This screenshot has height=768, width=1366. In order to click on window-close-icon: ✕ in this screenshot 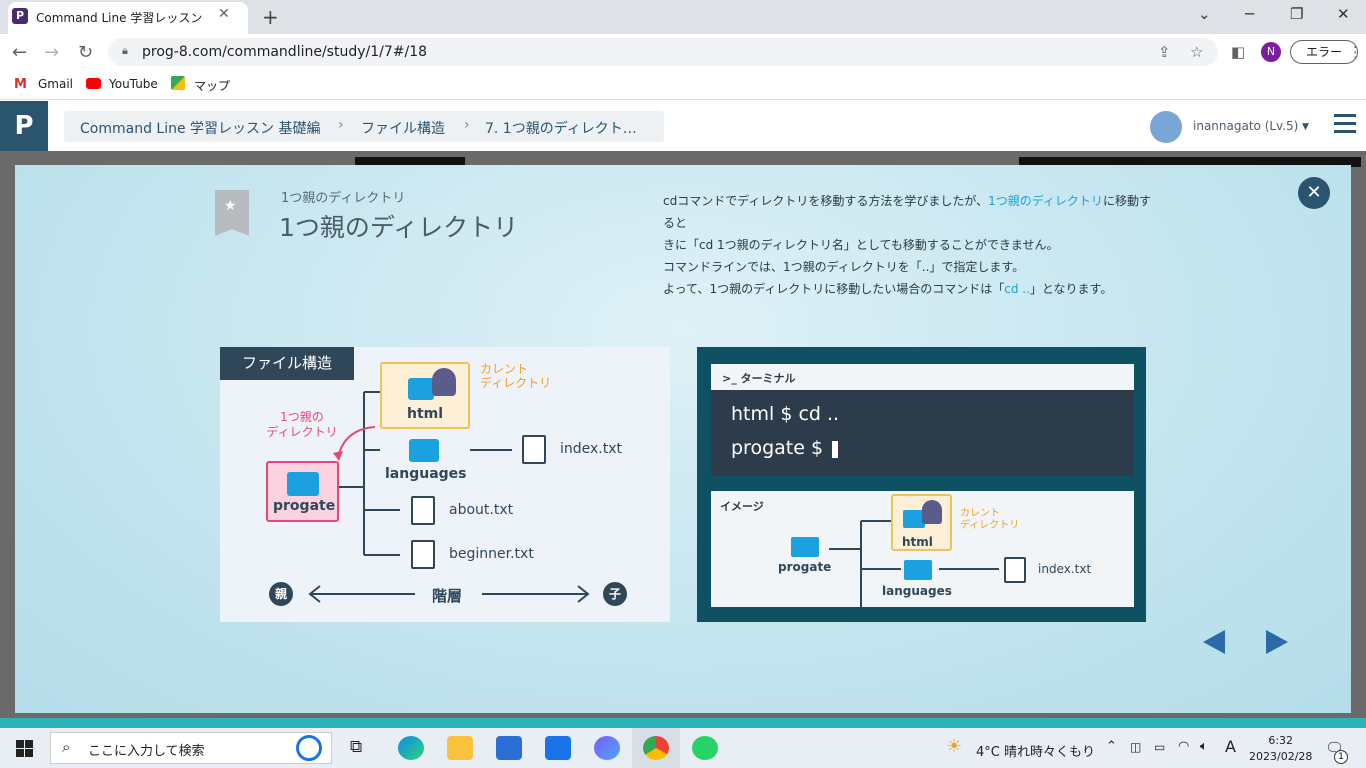, I will do `click(1343, 14)`.